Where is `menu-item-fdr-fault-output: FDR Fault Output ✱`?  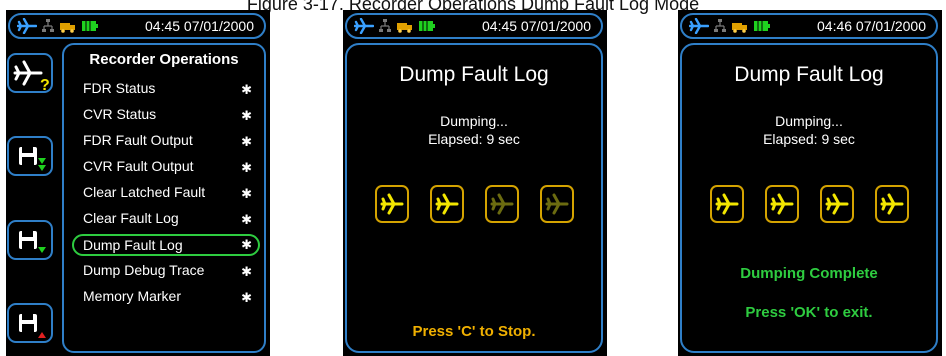 menu-item-fdr-fault-output: FDR Fault Output ✱ is located at coordinates (166, 141).